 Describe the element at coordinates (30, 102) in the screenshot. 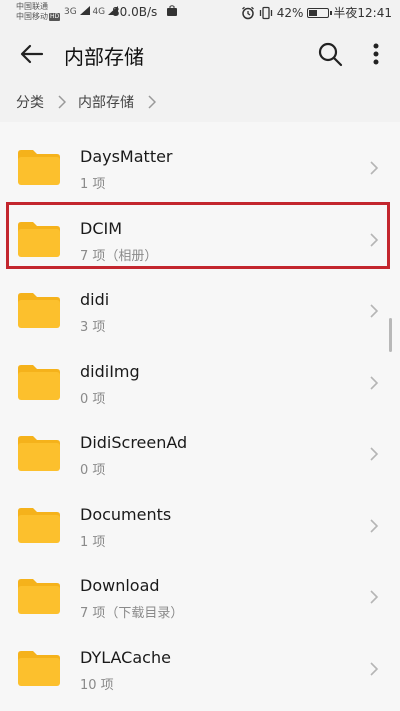

I see `breadcrumb-item-category: 分类` at that location.